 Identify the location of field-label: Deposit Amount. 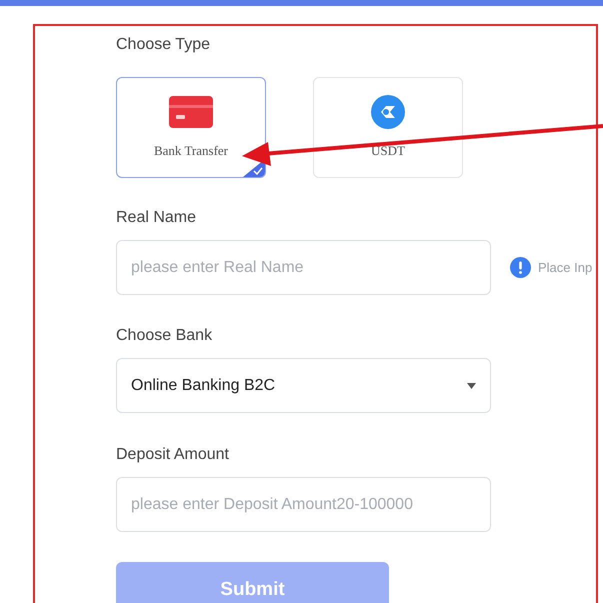
(173, 455).